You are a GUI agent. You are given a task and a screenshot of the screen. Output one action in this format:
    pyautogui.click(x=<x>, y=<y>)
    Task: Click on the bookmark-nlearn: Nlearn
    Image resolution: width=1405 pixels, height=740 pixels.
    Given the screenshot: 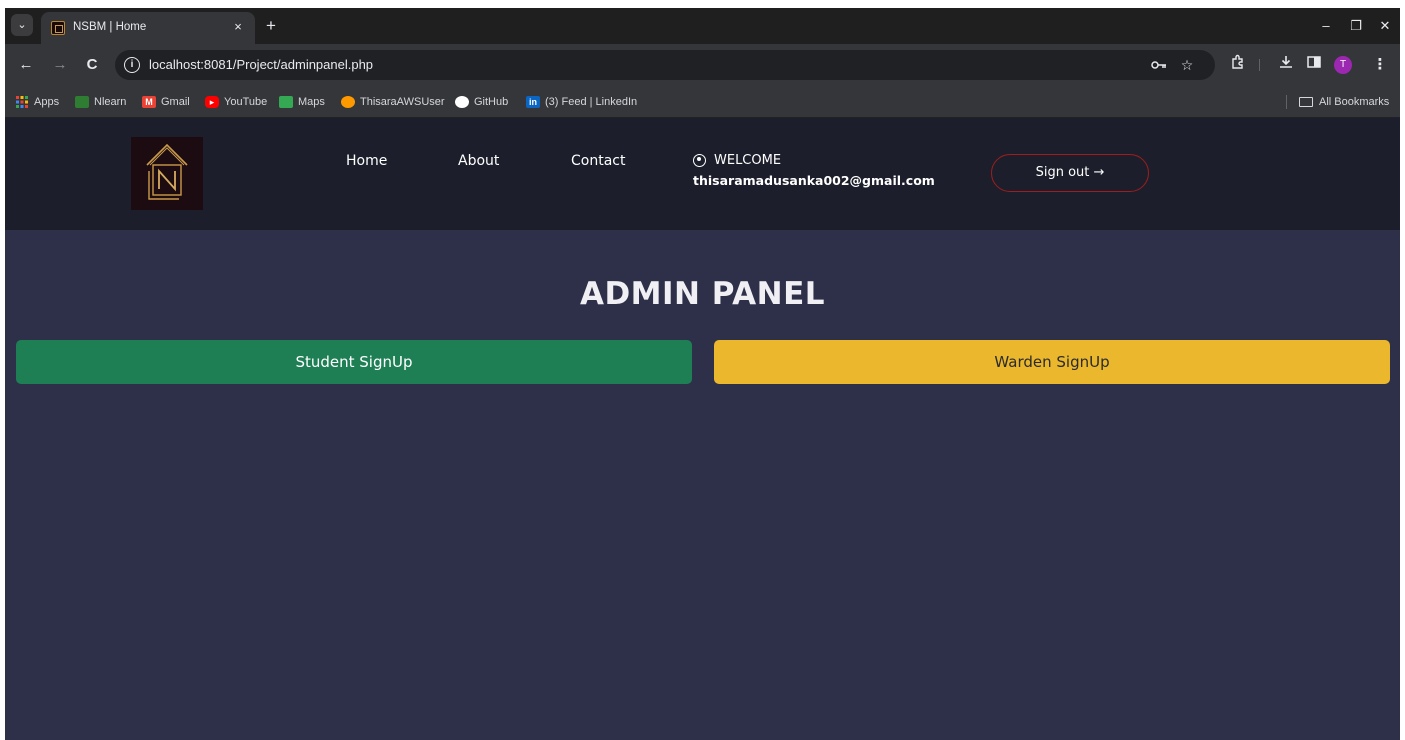 What is the action you would take?
    pyautogui.click(x=100, y=102)
    